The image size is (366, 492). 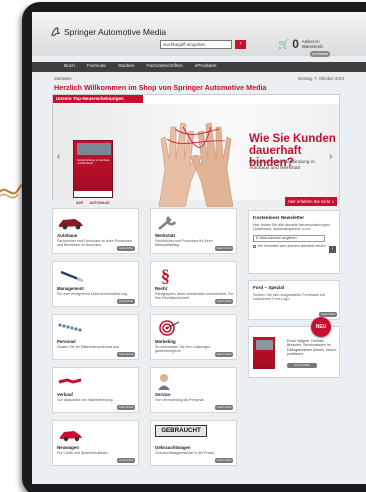 I want to click on logo-text: Springer Automotive Media, so click(x=115, y=31).